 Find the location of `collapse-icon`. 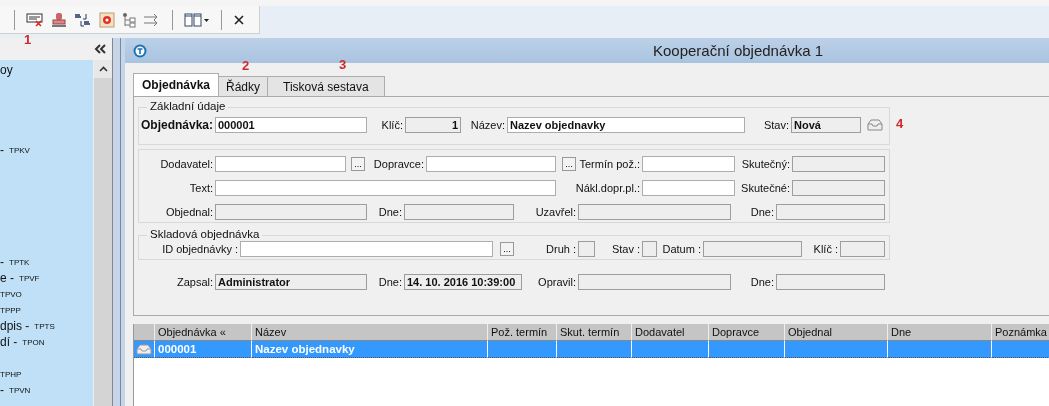

collapse-icon is located at coordinates (100, 49).